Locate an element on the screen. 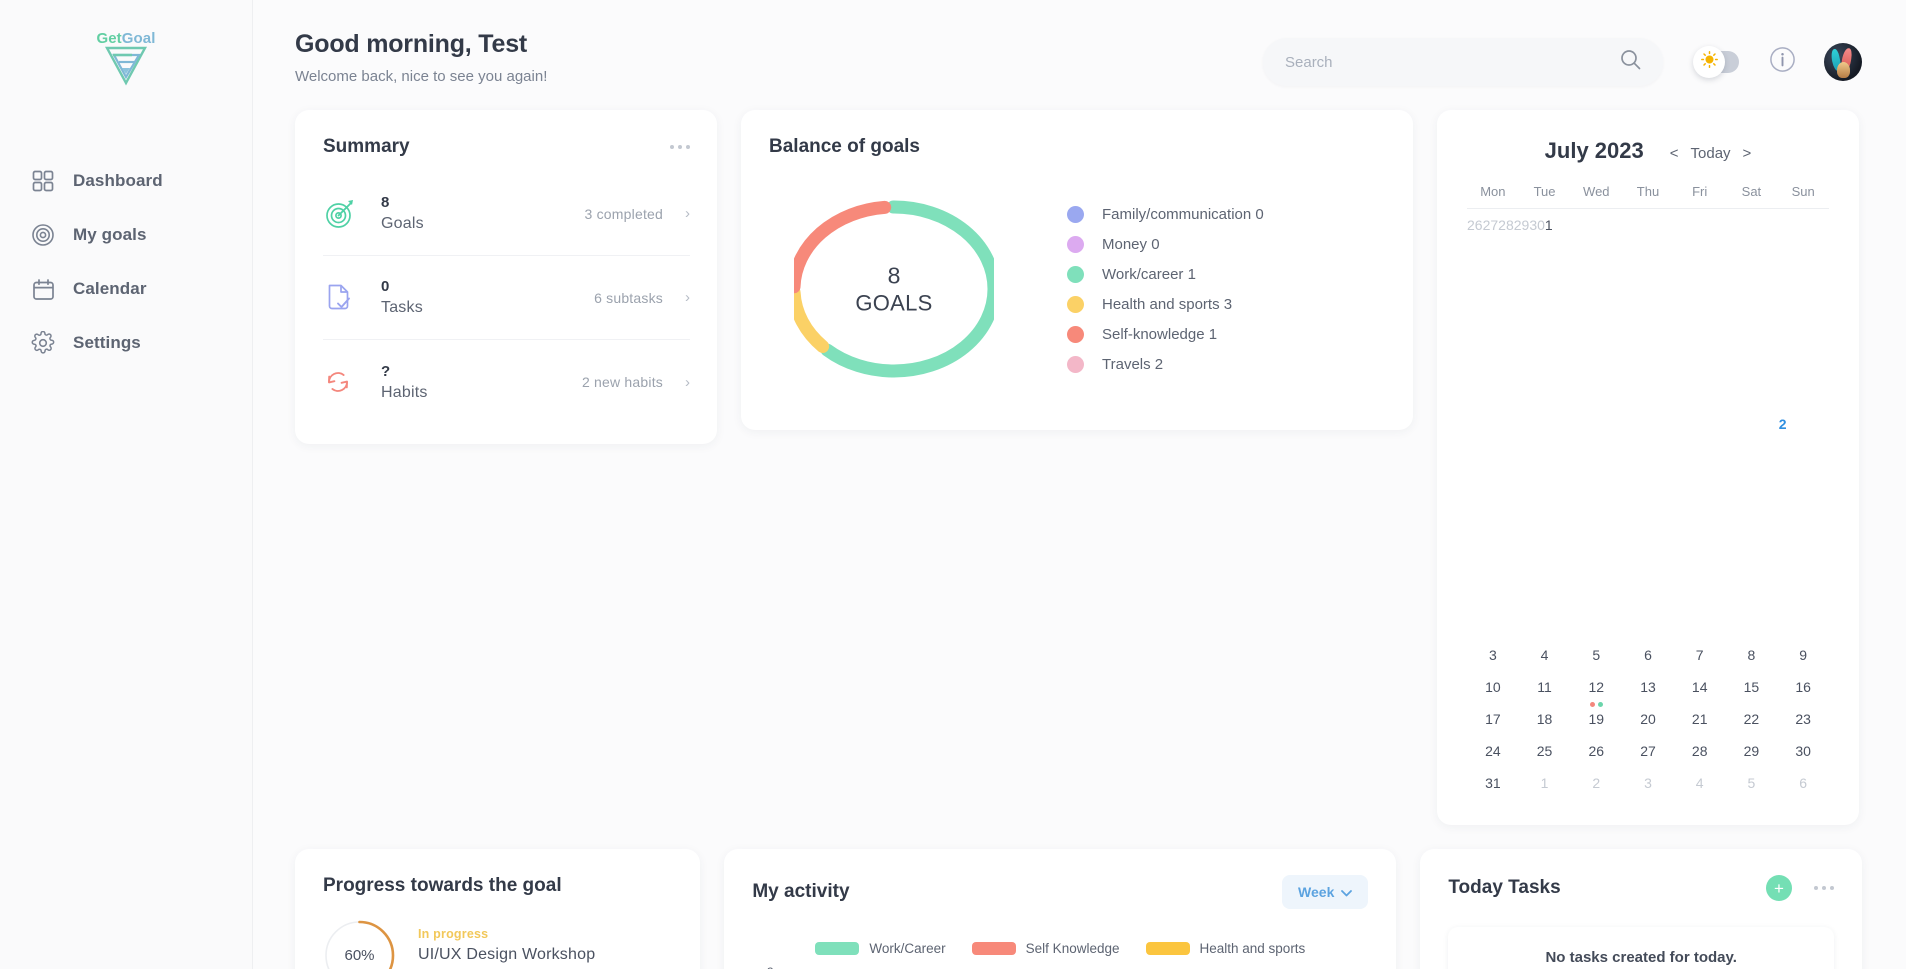 The height and width of the screenshot is (969, 1906). avatar is located at coordinates (1843, 62).